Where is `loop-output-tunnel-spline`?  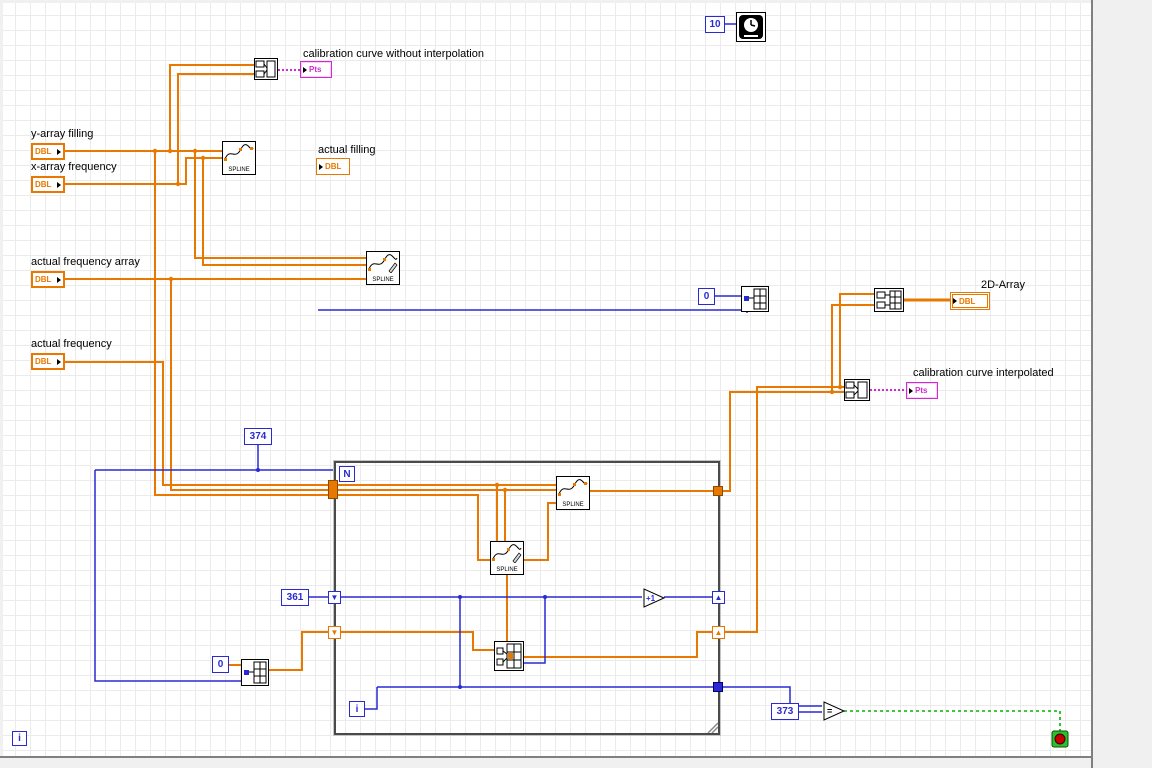
loop-output-tunnel-spline is located at coordinates (718, 491).